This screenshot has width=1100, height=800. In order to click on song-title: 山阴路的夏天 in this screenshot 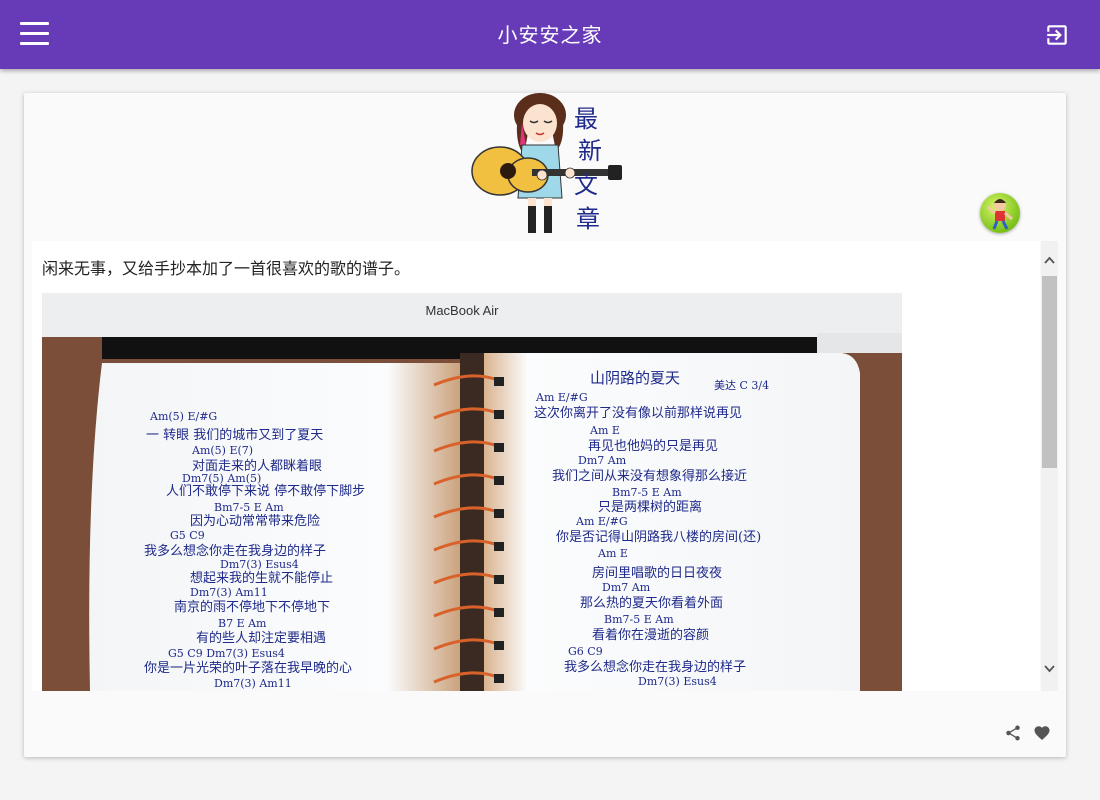, I will do `click(635, 378)`.